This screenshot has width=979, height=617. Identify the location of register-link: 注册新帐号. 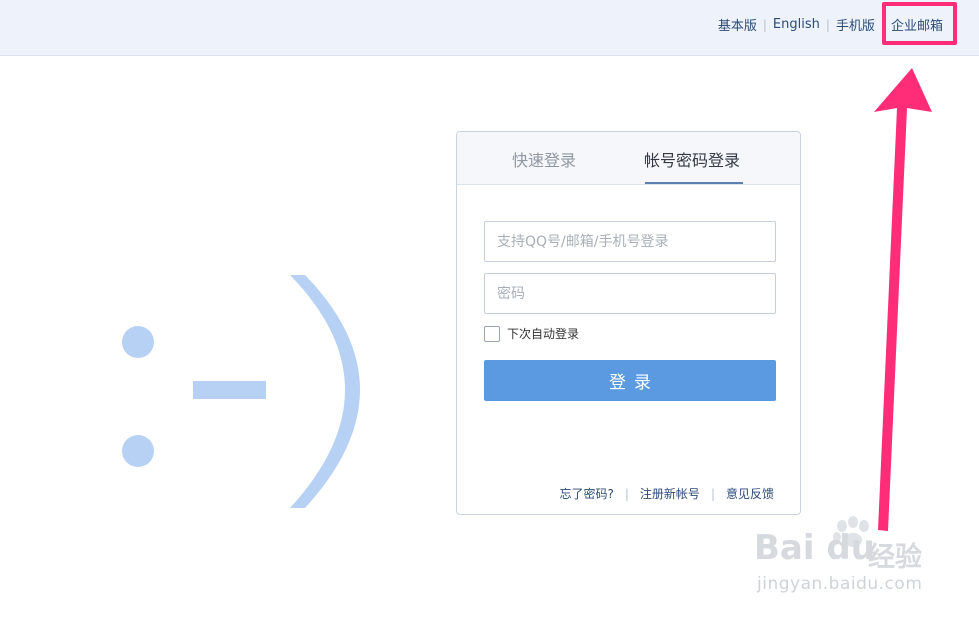
(670, 493).